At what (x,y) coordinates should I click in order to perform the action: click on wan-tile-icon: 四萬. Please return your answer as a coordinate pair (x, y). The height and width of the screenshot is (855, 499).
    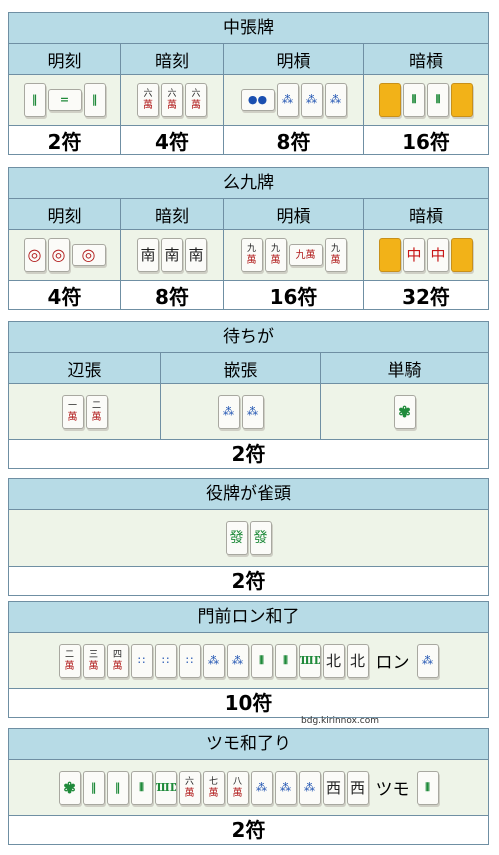
    Looking at the image, I should click on (117, 660).